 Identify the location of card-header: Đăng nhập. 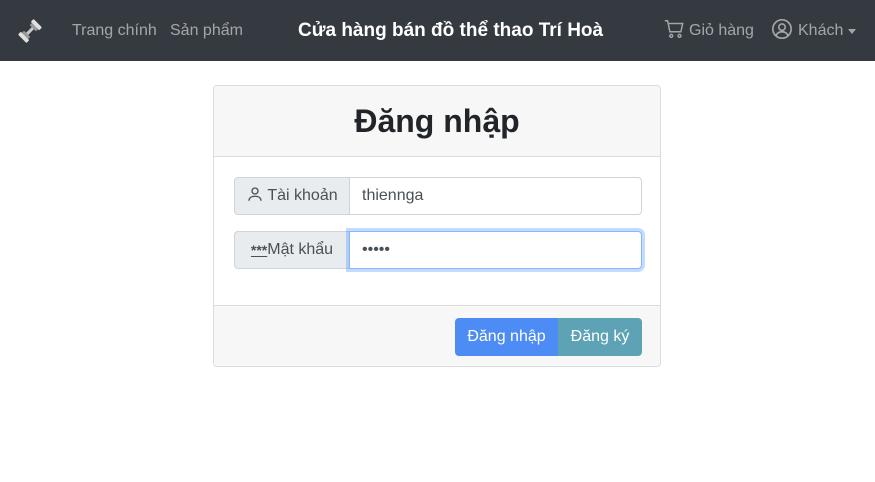
(437, 121).